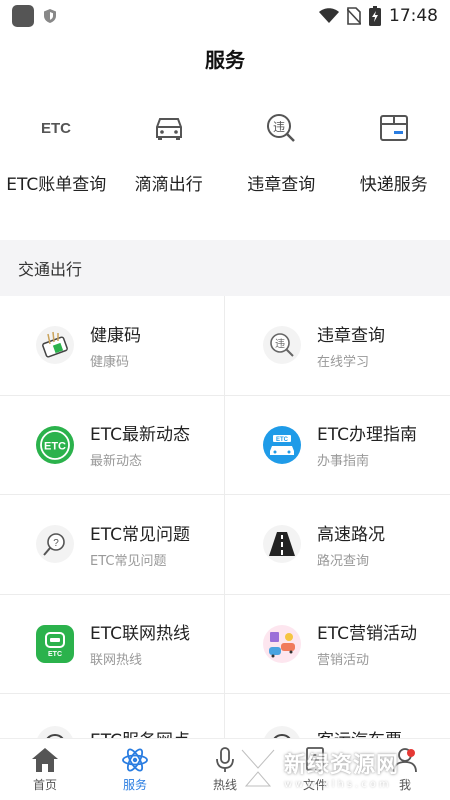 Image resolution: width=450 pixels, height=800 pixels. Describe the element at coordinates (394, 128) in the screenshot. I see `package-box-icon` at that location.